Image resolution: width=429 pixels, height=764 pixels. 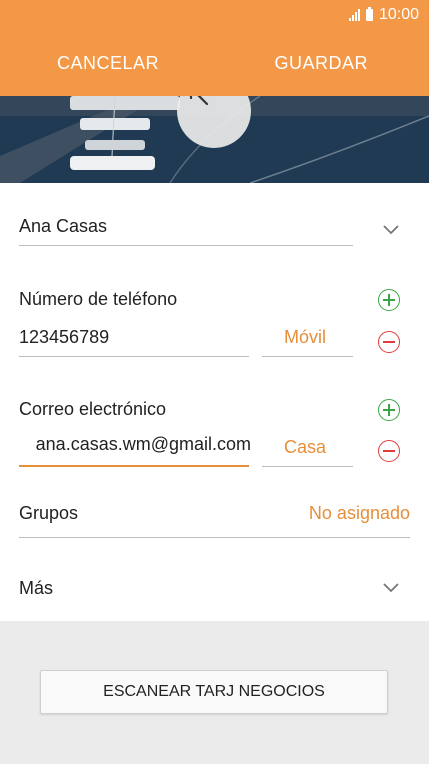 What do you see at coordinates (98, 299) in the screenshot?
I see `phone-section-label: Número de teléfono` at bounding box center [98, 299].